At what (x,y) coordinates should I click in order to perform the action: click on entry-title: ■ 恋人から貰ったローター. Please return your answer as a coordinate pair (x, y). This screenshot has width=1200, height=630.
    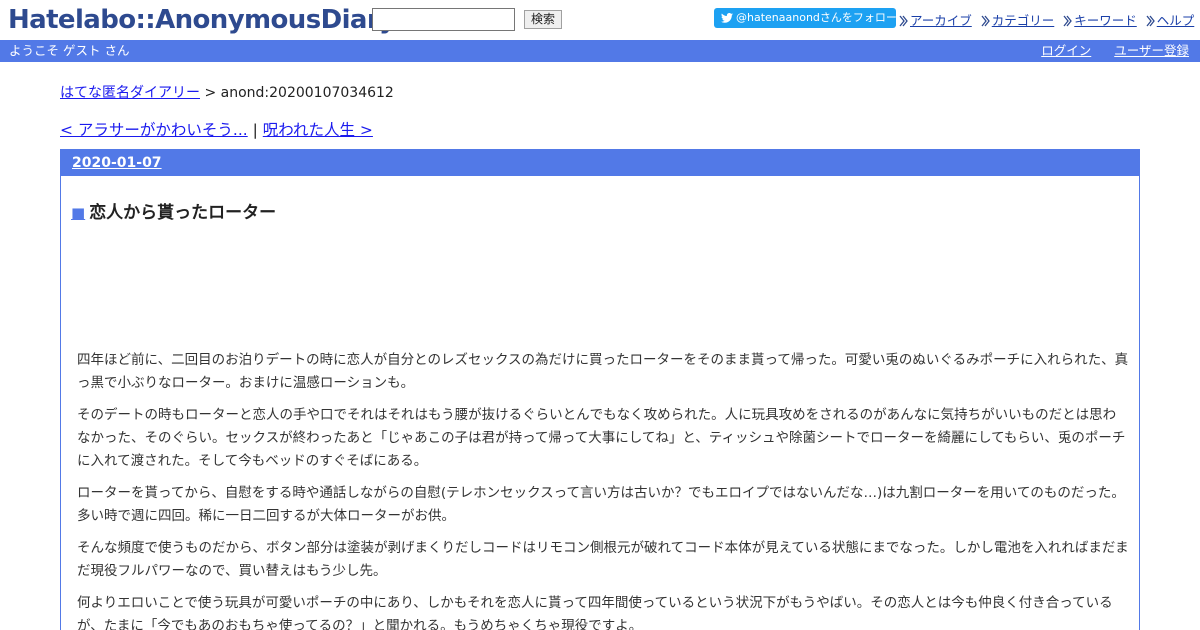
    Looking at the image, I should click on (173, 213).